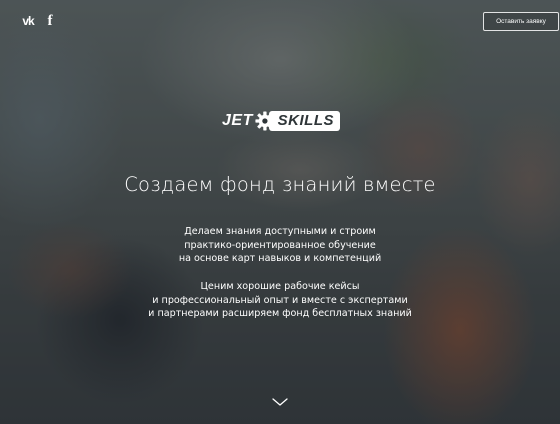 The width and height of the screenshot is (560, 424). What do you see at coordinates (28, 21) in the screenshot?
I see `vk-icon: vk` at bounding box center [28, 21].